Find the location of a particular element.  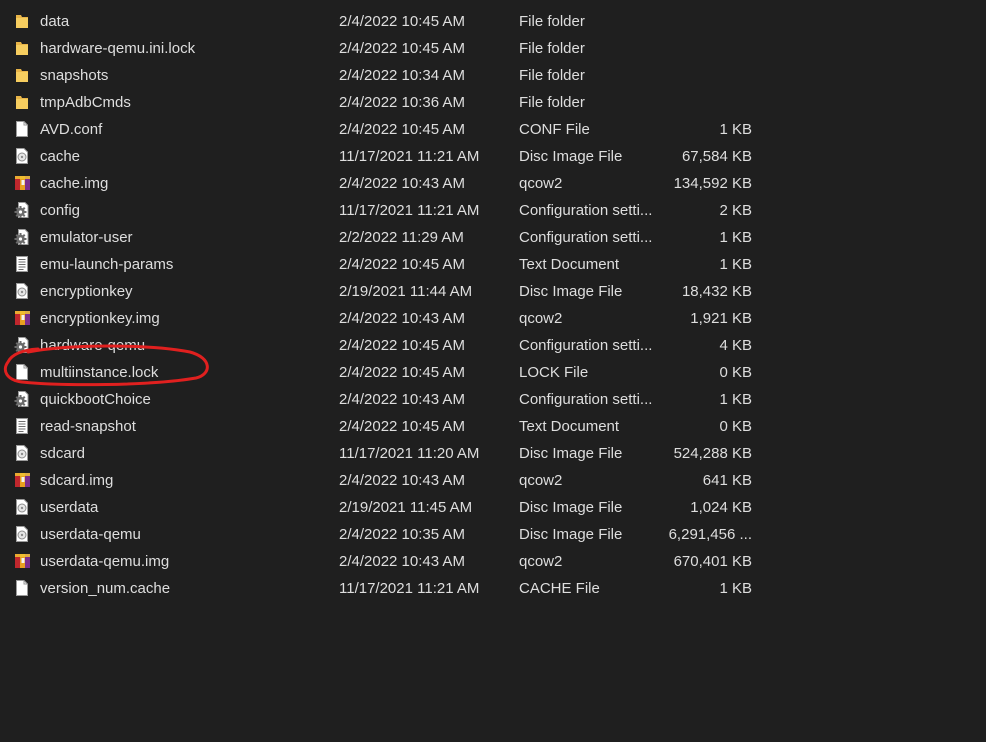

file-row: AVD.conf 2/4/2022 10:45 AM CONF File 1 KB is located at coordinates (493, 129).